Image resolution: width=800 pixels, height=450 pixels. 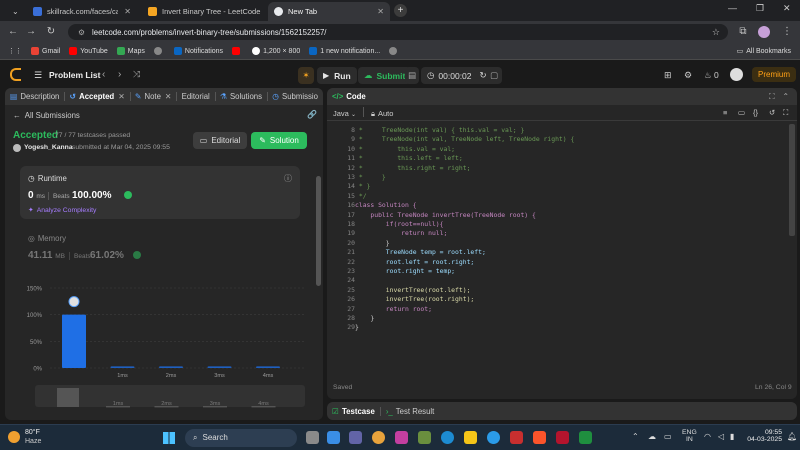 What do you see at coordinates (344, 113) in the screenshot?
I see `language-select: Java ⌄` at bounding box center [344, 113].